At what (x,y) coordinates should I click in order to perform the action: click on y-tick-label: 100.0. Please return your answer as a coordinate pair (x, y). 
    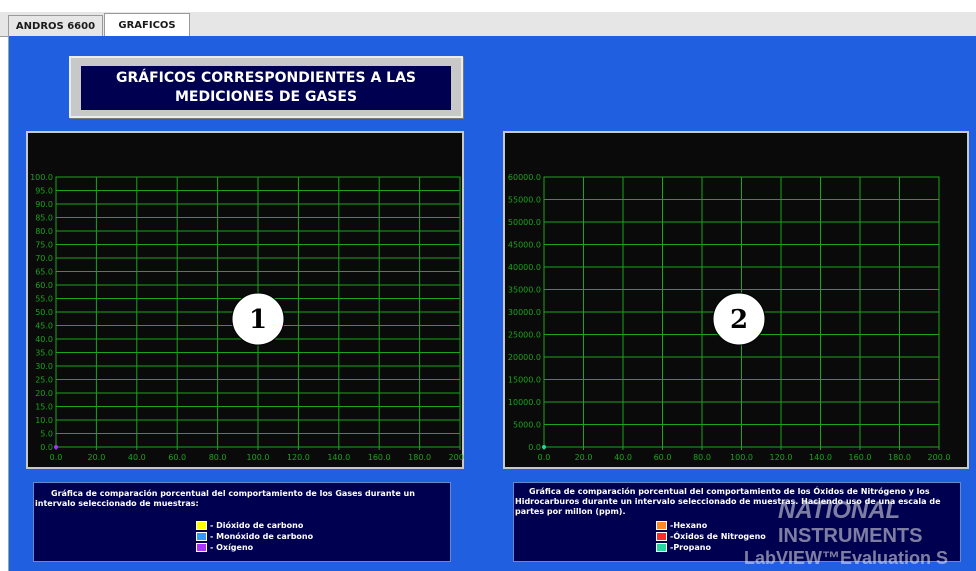
    Looking at the image, I should click on (41, 177).